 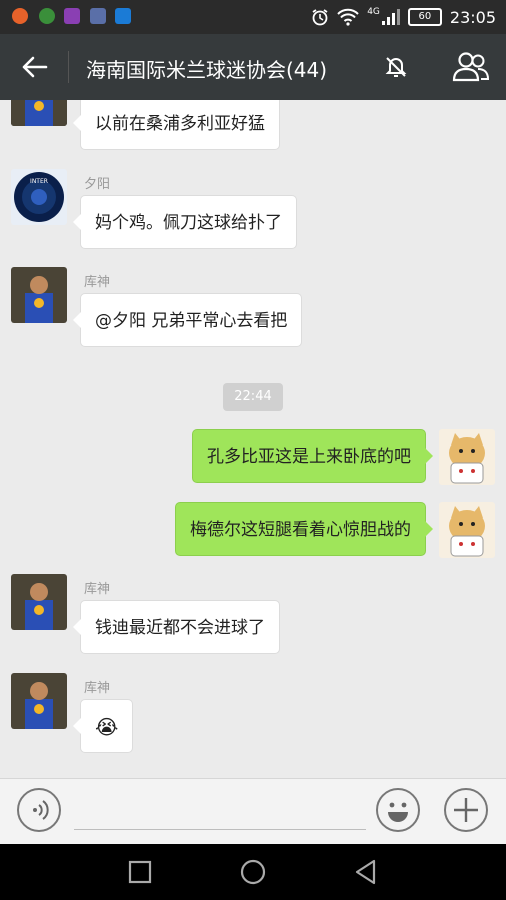 What do you see at coordinates (176, 627) in the screenshot?
I see `message-bubble: 钱迪最近都不会进球了` at bounding box center [176, 627].